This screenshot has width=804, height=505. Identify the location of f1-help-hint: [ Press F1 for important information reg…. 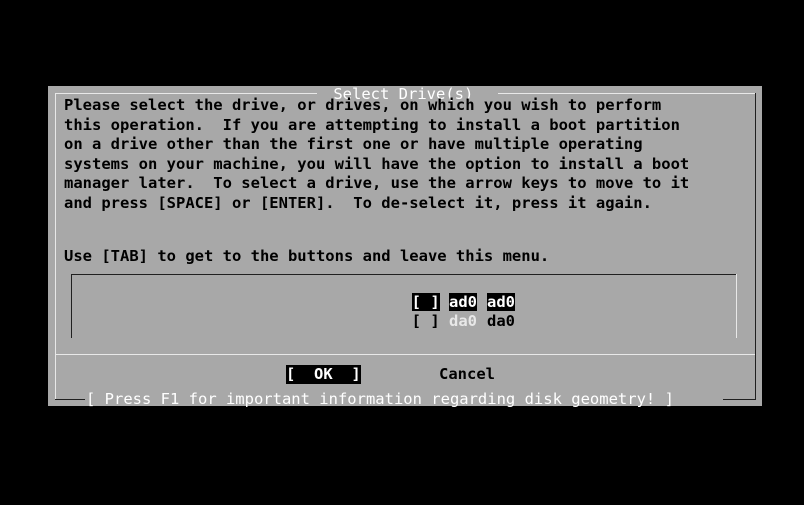
(380, 399).